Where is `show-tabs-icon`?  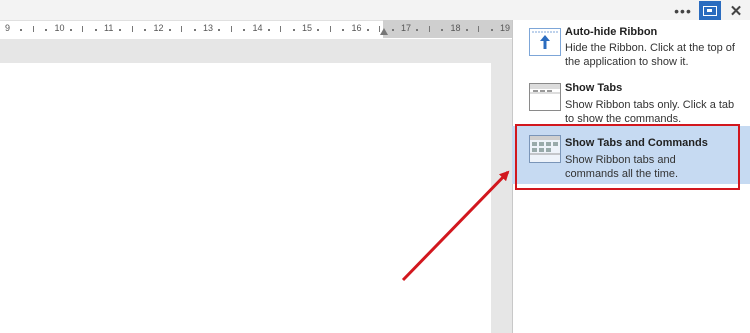 show-tabs-icon is located at coordinates (545, 97).